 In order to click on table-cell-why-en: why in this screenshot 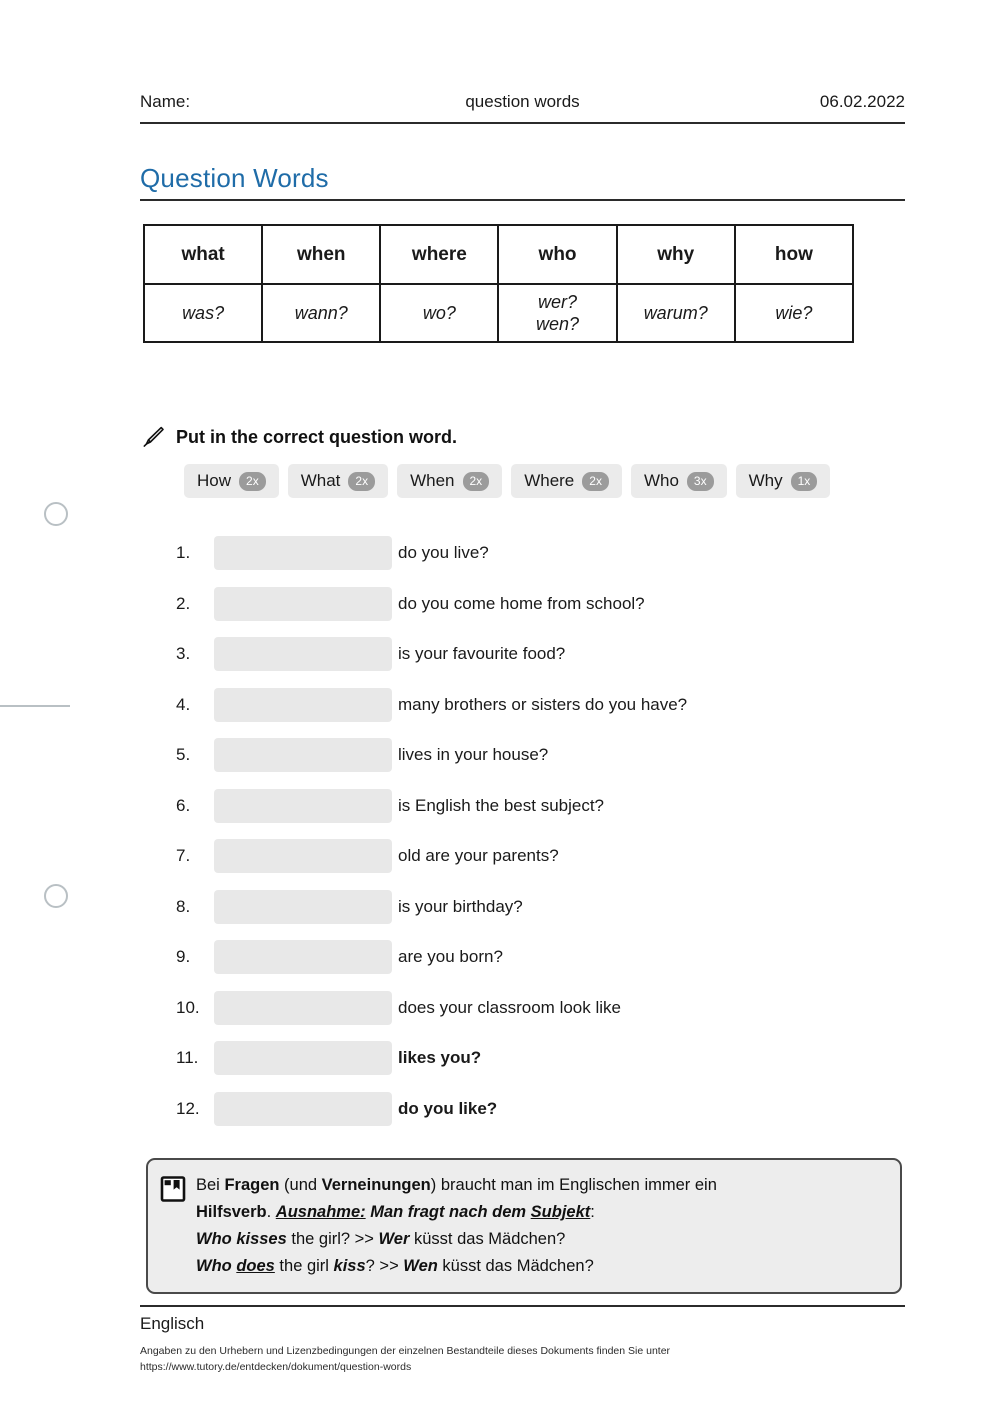, I will do `click(675, 254)`.